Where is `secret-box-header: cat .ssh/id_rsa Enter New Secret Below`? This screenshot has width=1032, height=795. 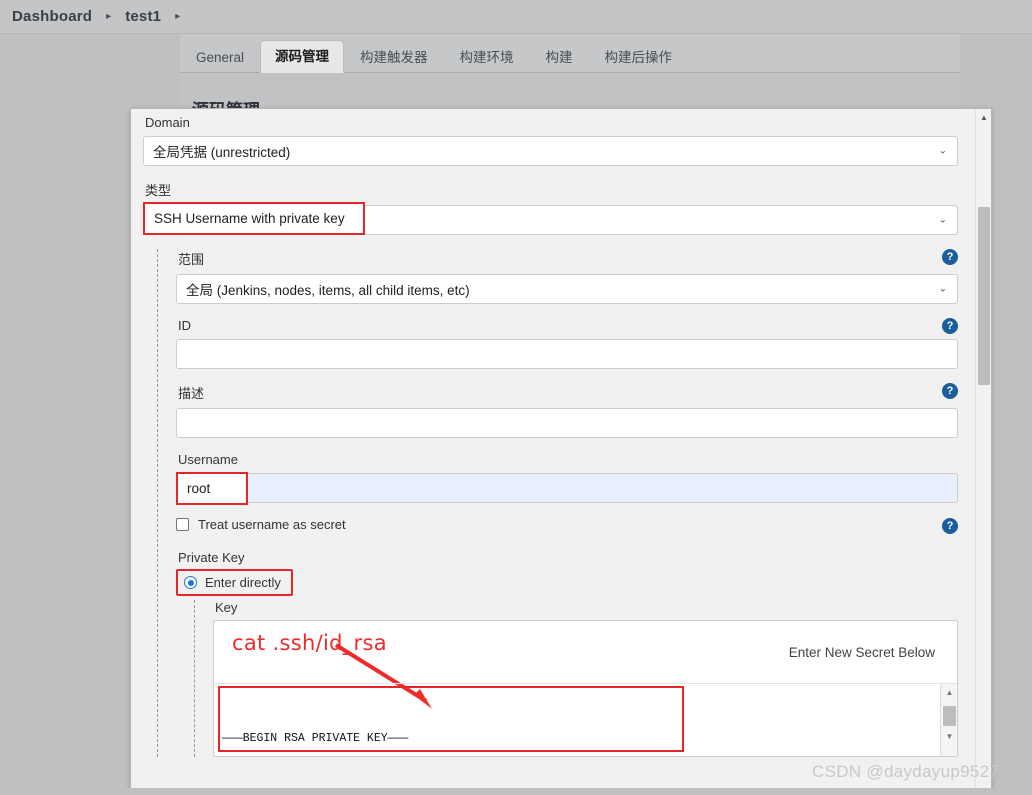 secret-box-header: cat .ssh/id_rsa Enter New Secret Below is located at coordinates (585, 665).